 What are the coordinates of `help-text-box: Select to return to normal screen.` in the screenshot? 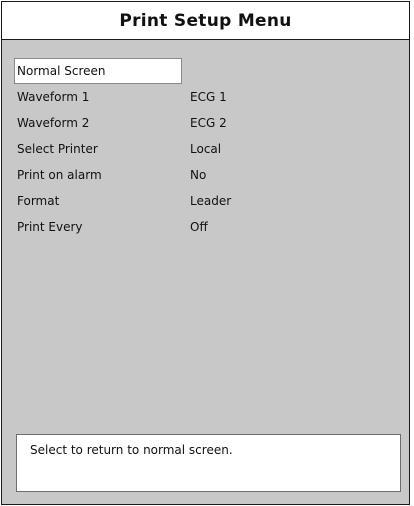 It's located at (208, 463).